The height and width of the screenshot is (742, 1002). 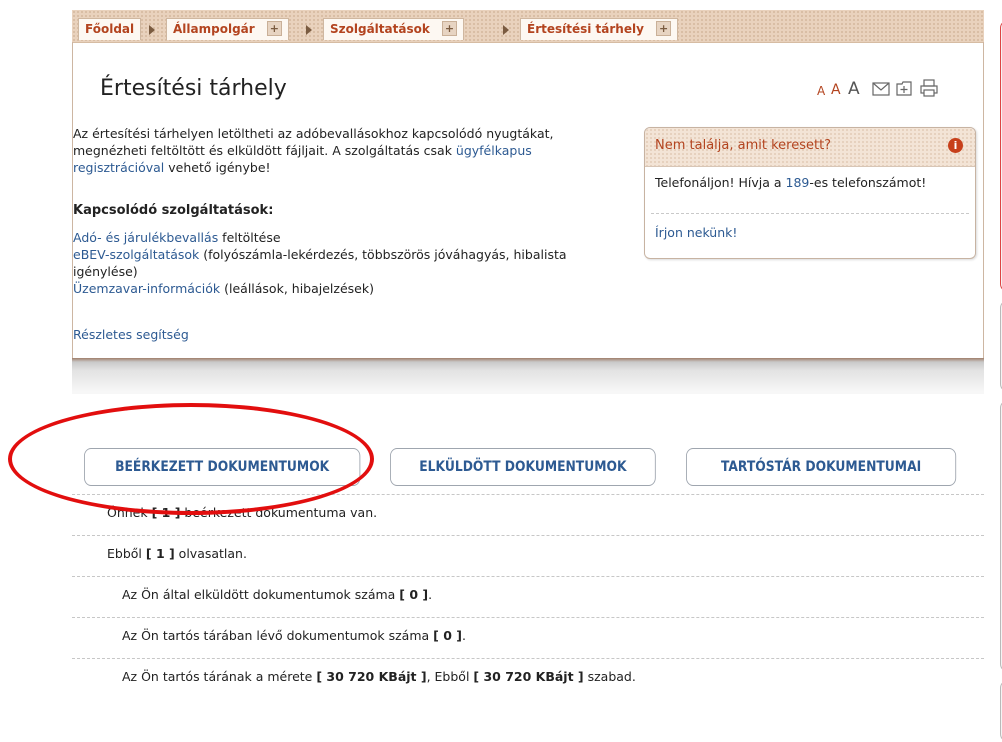 I want to click on phone-text: Telefonáljon! Hívja a, so click(x=720, y=182).